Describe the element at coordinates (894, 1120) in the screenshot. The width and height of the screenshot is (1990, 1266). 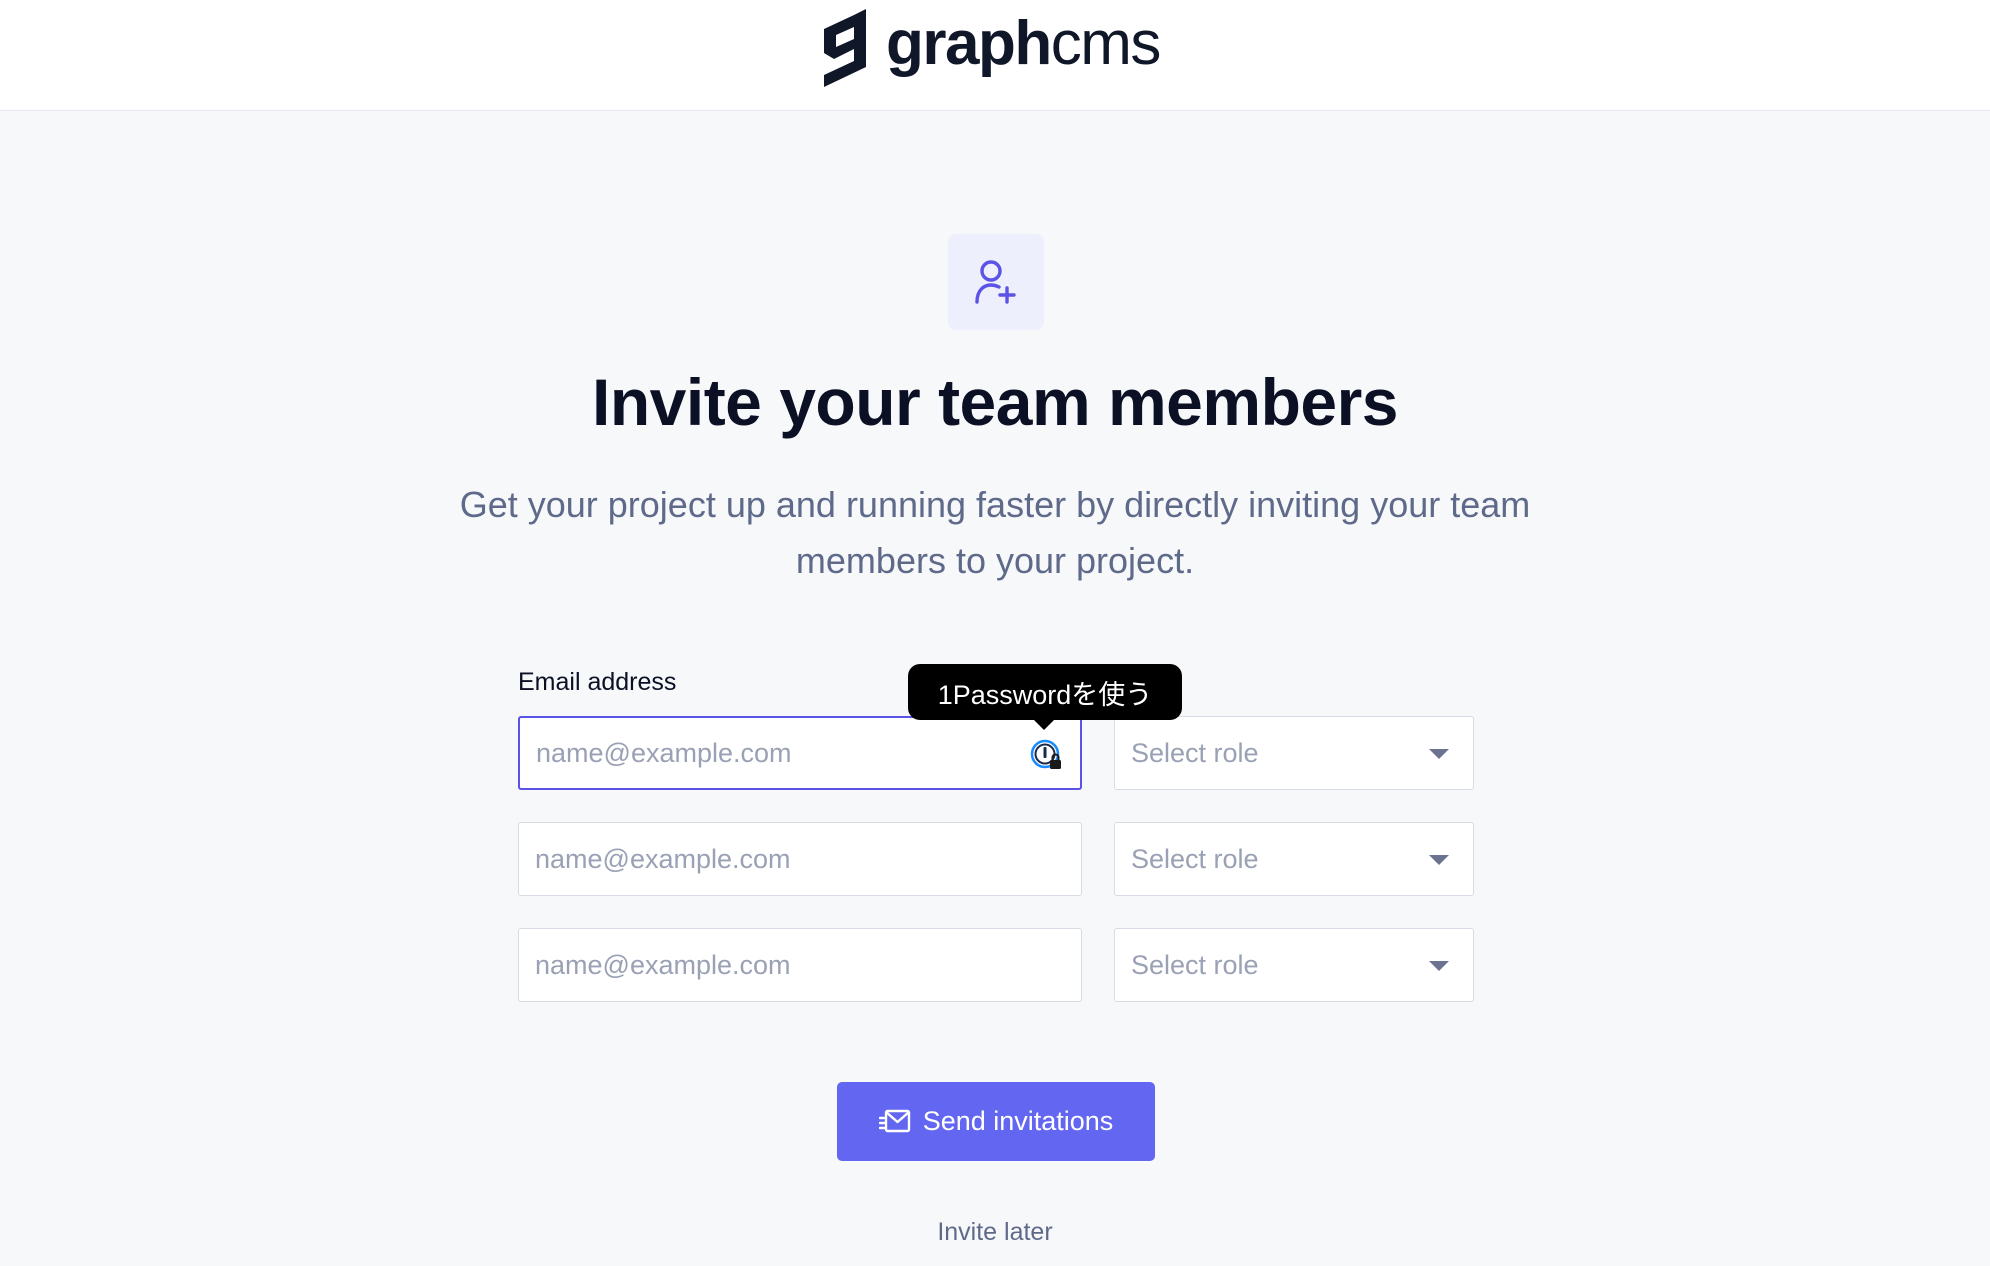
I see `envelope-send-icon` at that location.